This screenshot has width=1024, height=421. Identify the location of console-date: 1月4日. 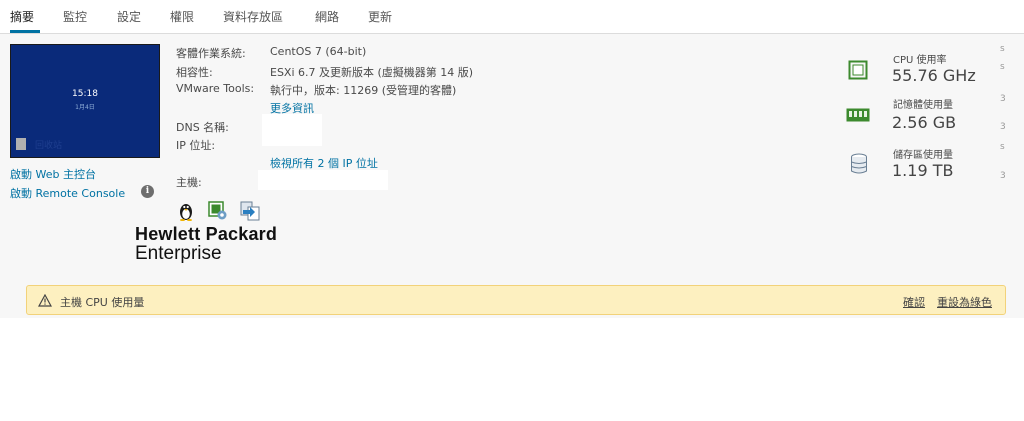
(85, 107).